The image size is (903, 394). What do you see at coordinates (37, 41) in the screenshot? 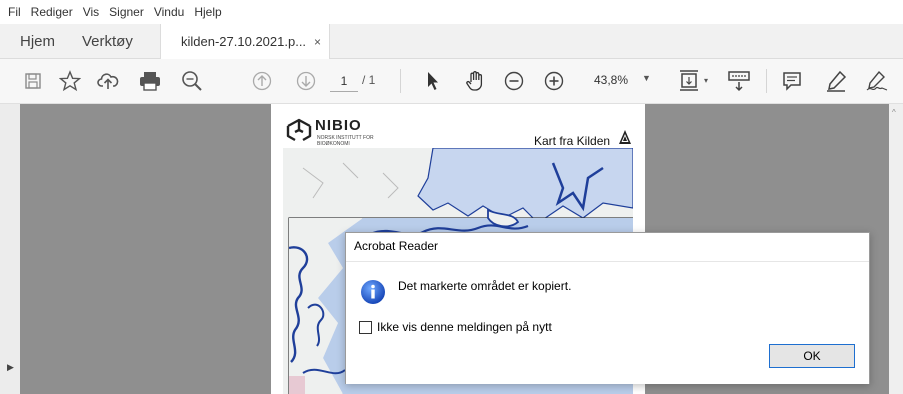
I see `tab-home: Hjem` at bounding box center [37, 41].